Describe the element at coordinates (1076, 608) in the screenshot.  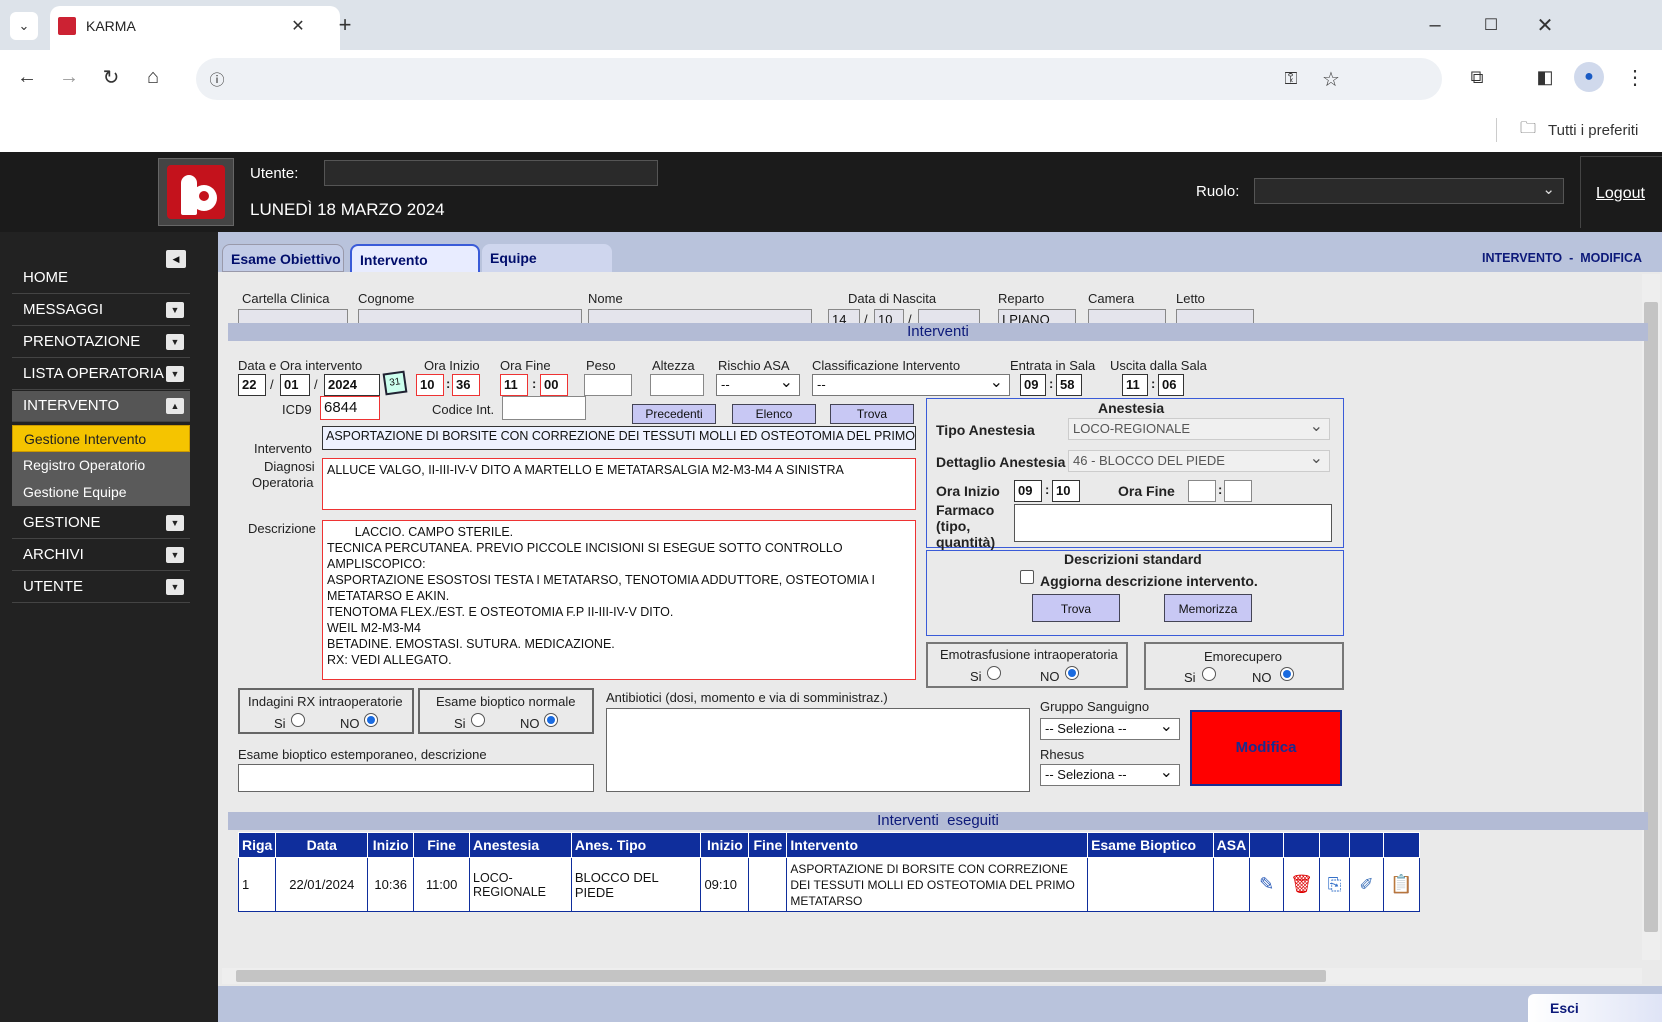
I see `desc-trova-button: Trova` at that location.